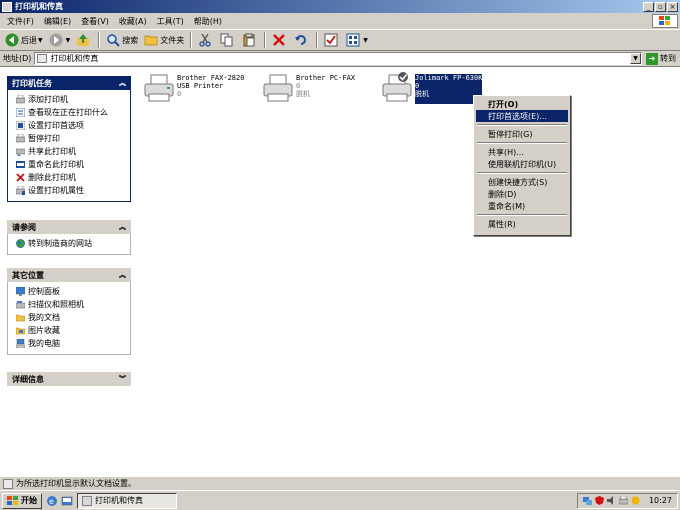  What do you see at coordinates (20, 291) in the screenshot?
I see `control-panel-icon` at bounding box center [20, 291].